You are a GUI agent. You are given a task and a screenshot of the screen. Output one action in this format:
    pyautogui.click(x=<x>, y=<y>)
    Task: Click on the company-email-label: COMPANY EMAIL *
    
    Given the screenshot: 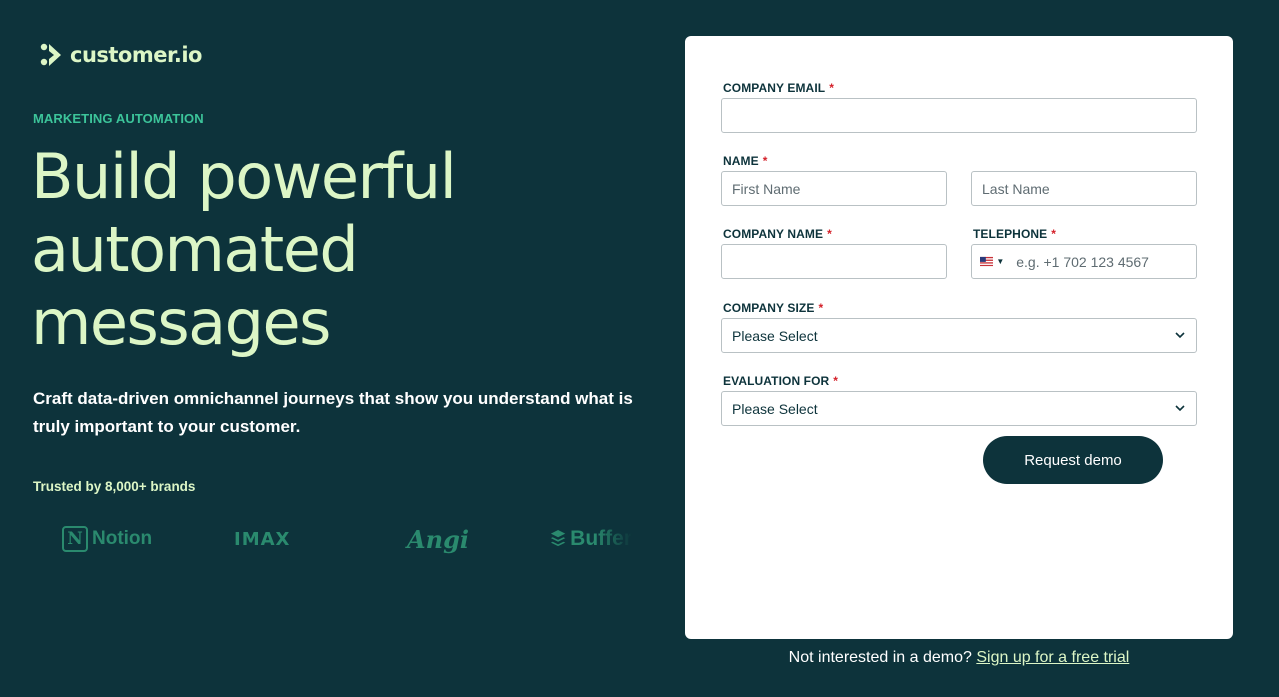 What is the action you would take?
    pyautogui.click(x=778, y=88)
    